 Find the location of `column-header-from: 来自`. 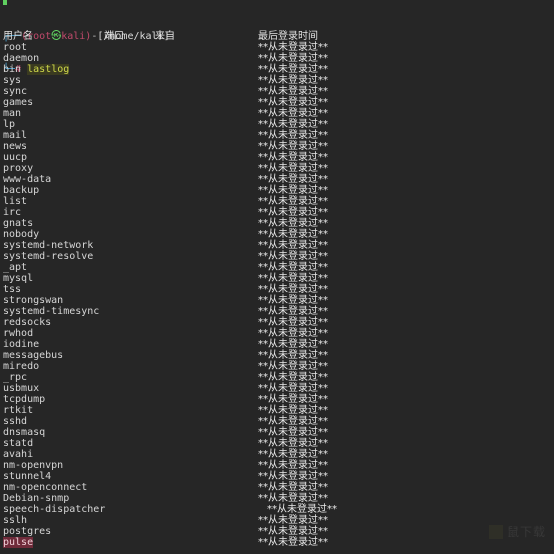

column-header-from: 来自 is located at coordinates (165, 36).